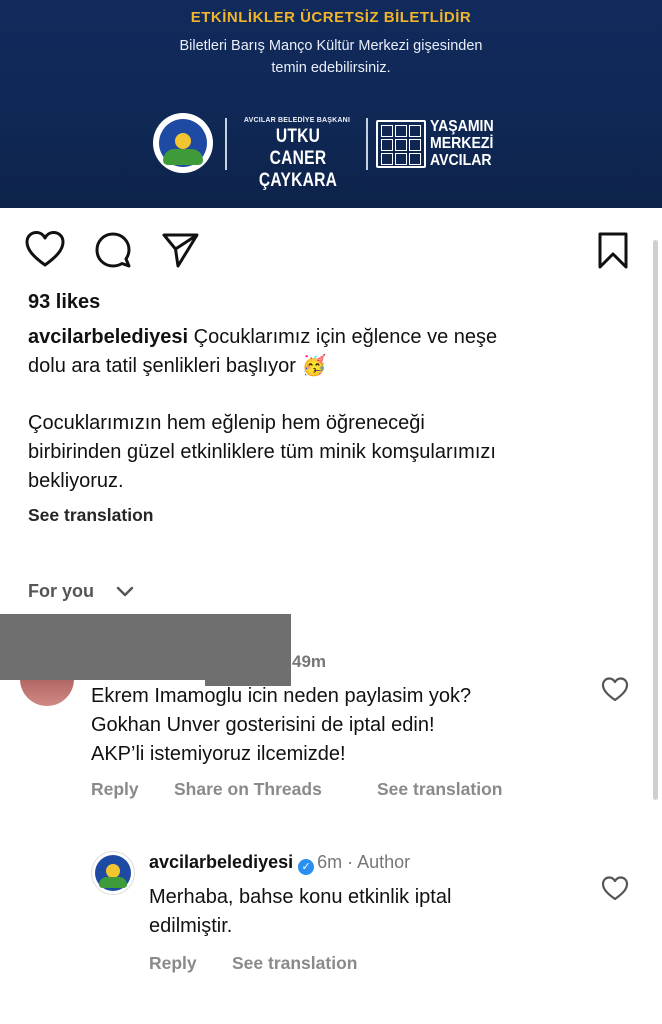  What do you see at coordinates (218, 754) in the screenshot?
I see `comment-line: AKP’li istemiyoruz ilcemizde!` at bounding box center [218, 754].